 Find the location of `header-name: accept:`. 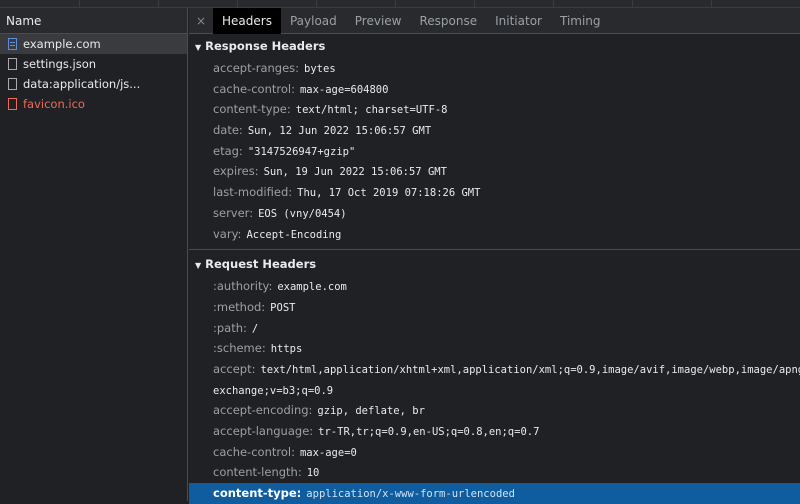

header-name: accept: is located at coordinates (234, 368).